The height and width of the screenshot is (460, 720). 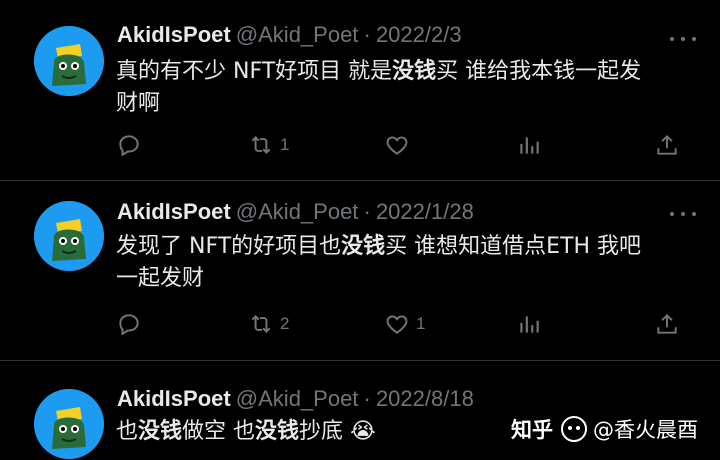 What do you see at coordinates (574, 429) in the screenshot?
I see `wechat-logo-icon` at bounding box center [574, 429].